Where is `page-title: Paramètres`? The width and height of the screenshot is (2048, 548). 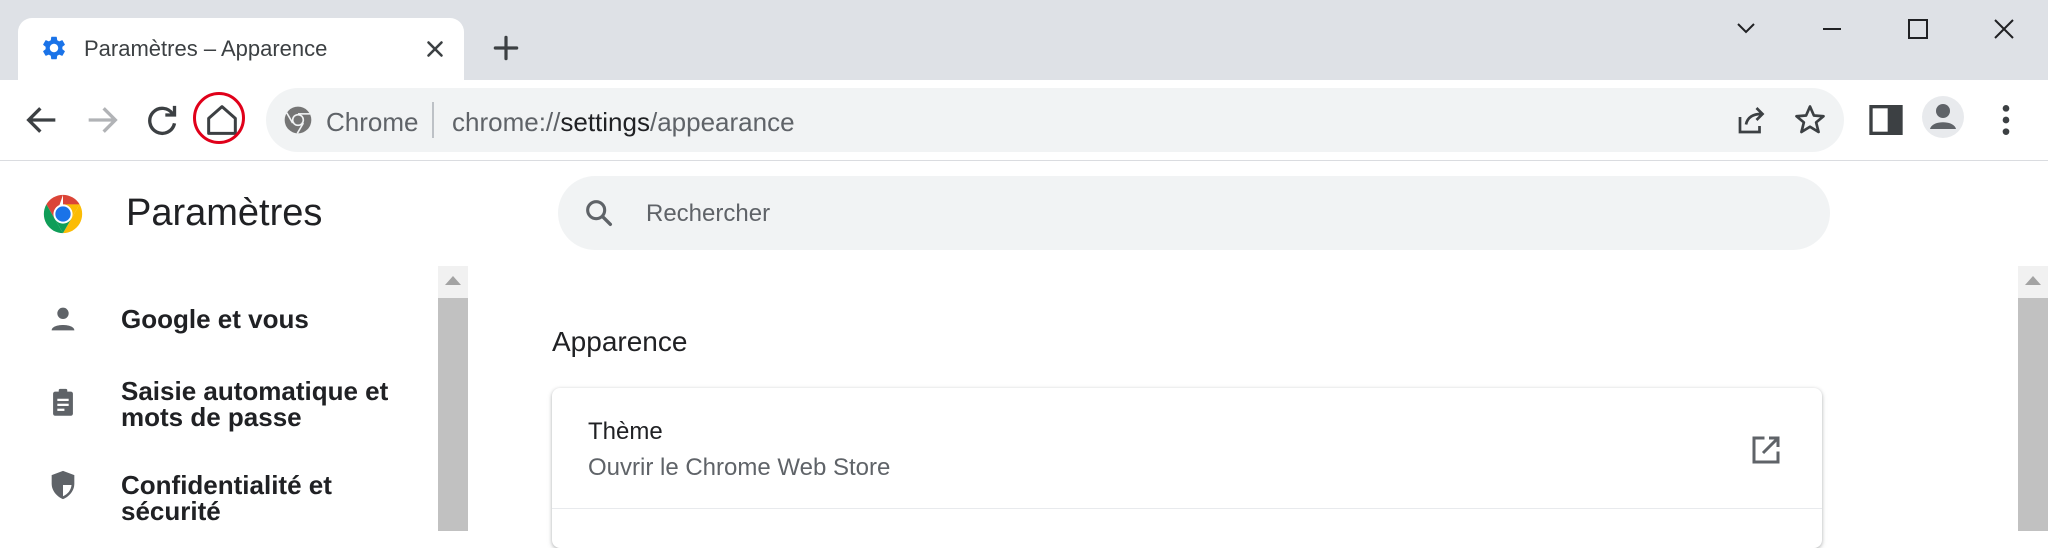 page-title: Paramètres is located at coordinates (224, 213).